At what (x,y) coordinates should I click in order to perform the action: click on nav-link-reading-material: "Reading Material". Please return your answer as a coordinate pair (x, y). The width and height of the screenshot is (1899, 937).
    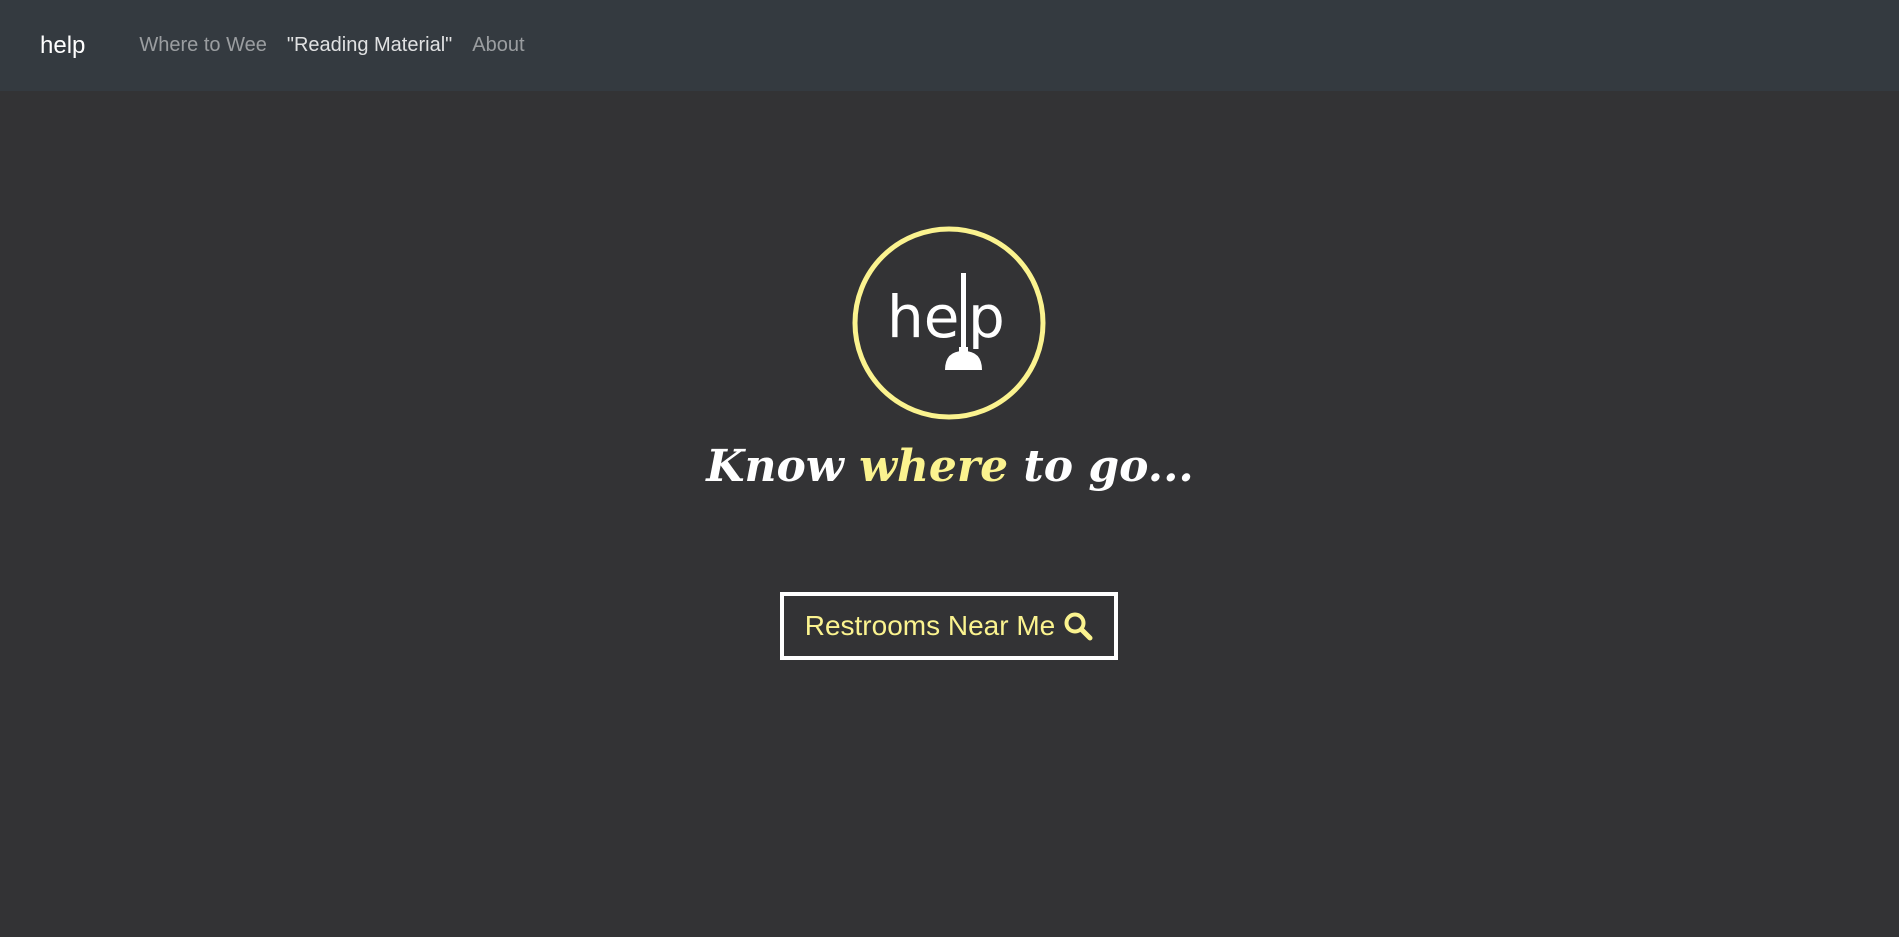
    Looking at the image, I should click on (369, 45).